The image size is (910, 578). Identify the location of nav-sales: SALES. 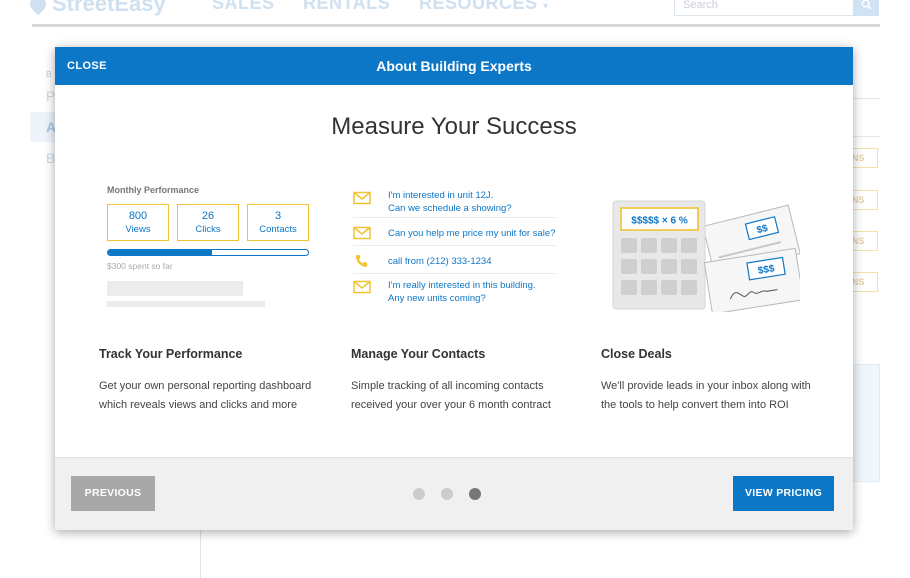
(243, 7).